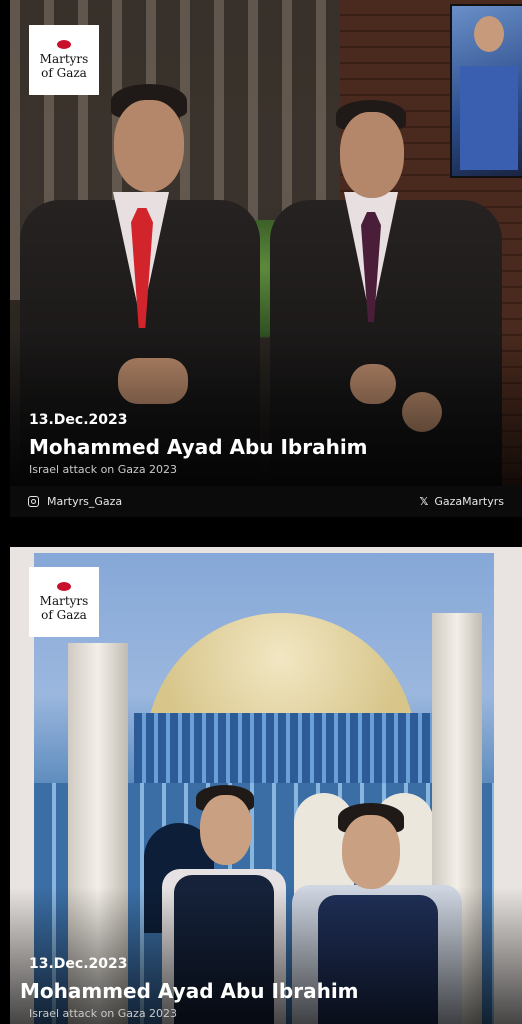 Image resolution: width=522 pixels, height=1024 pixels. I want to click on card-footer: Martyrs_Gaza 𝕏 GazaMartyrs, so click(266, 501).